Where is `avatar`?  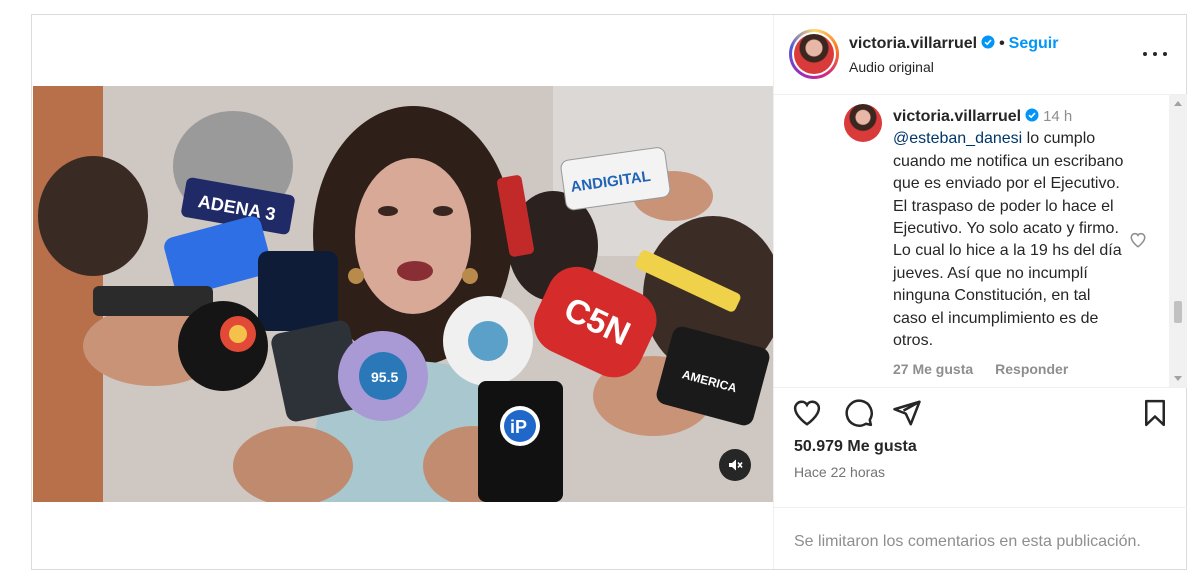
avatar is located at coordinates (814, 54).